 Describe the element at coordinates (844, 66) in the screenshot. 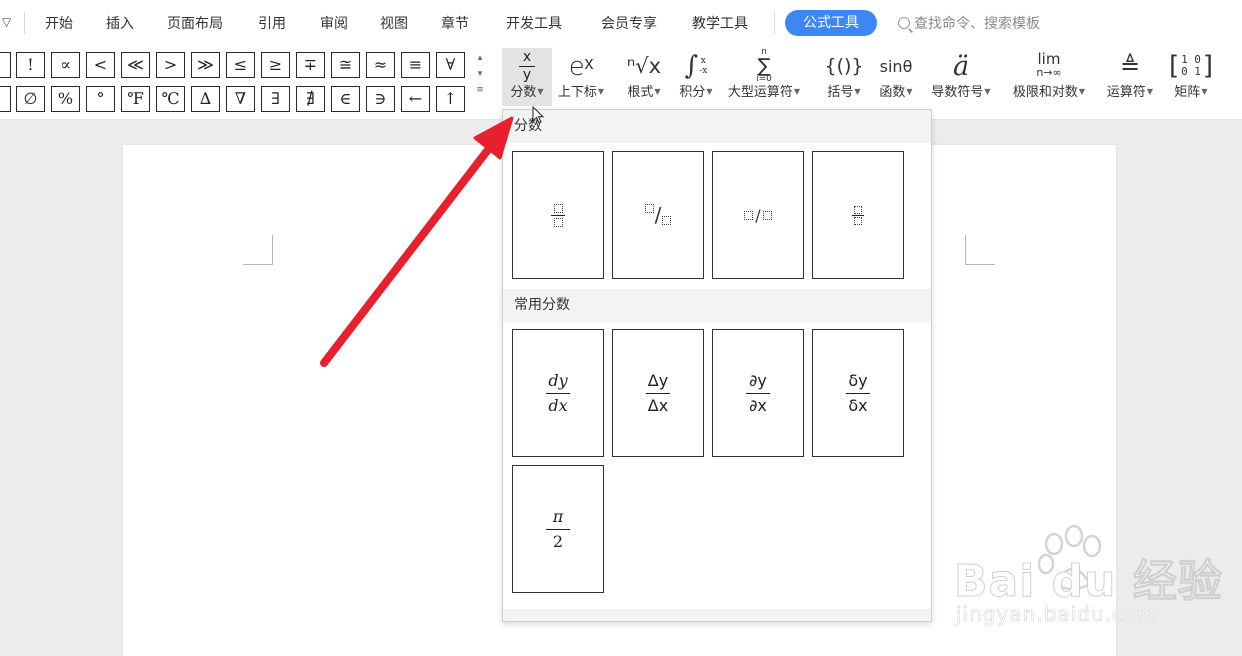

I see `bracket-icon: {()}` at that location.